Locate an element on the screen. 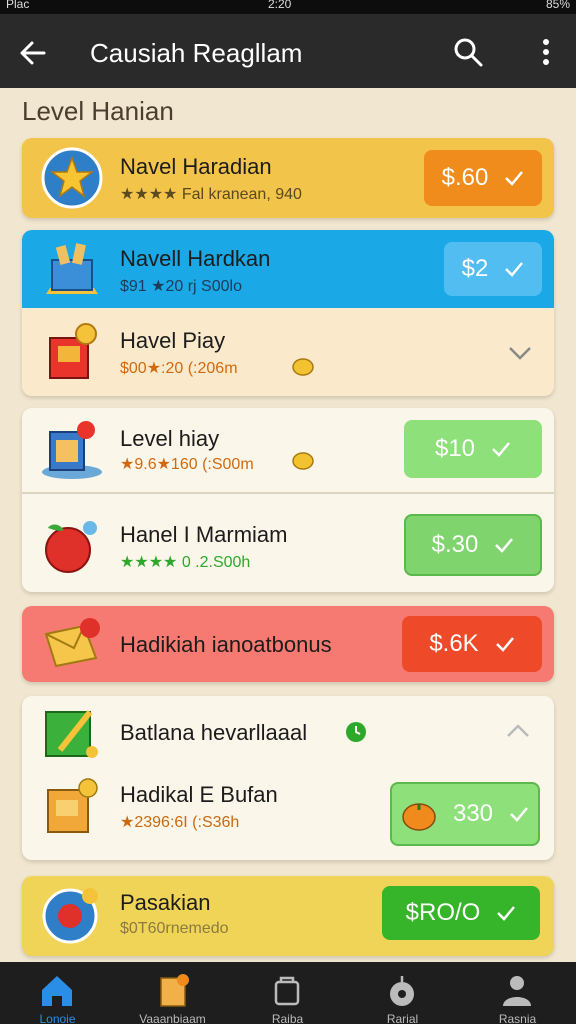  green-box-icon is located at coordinates (71, 734).